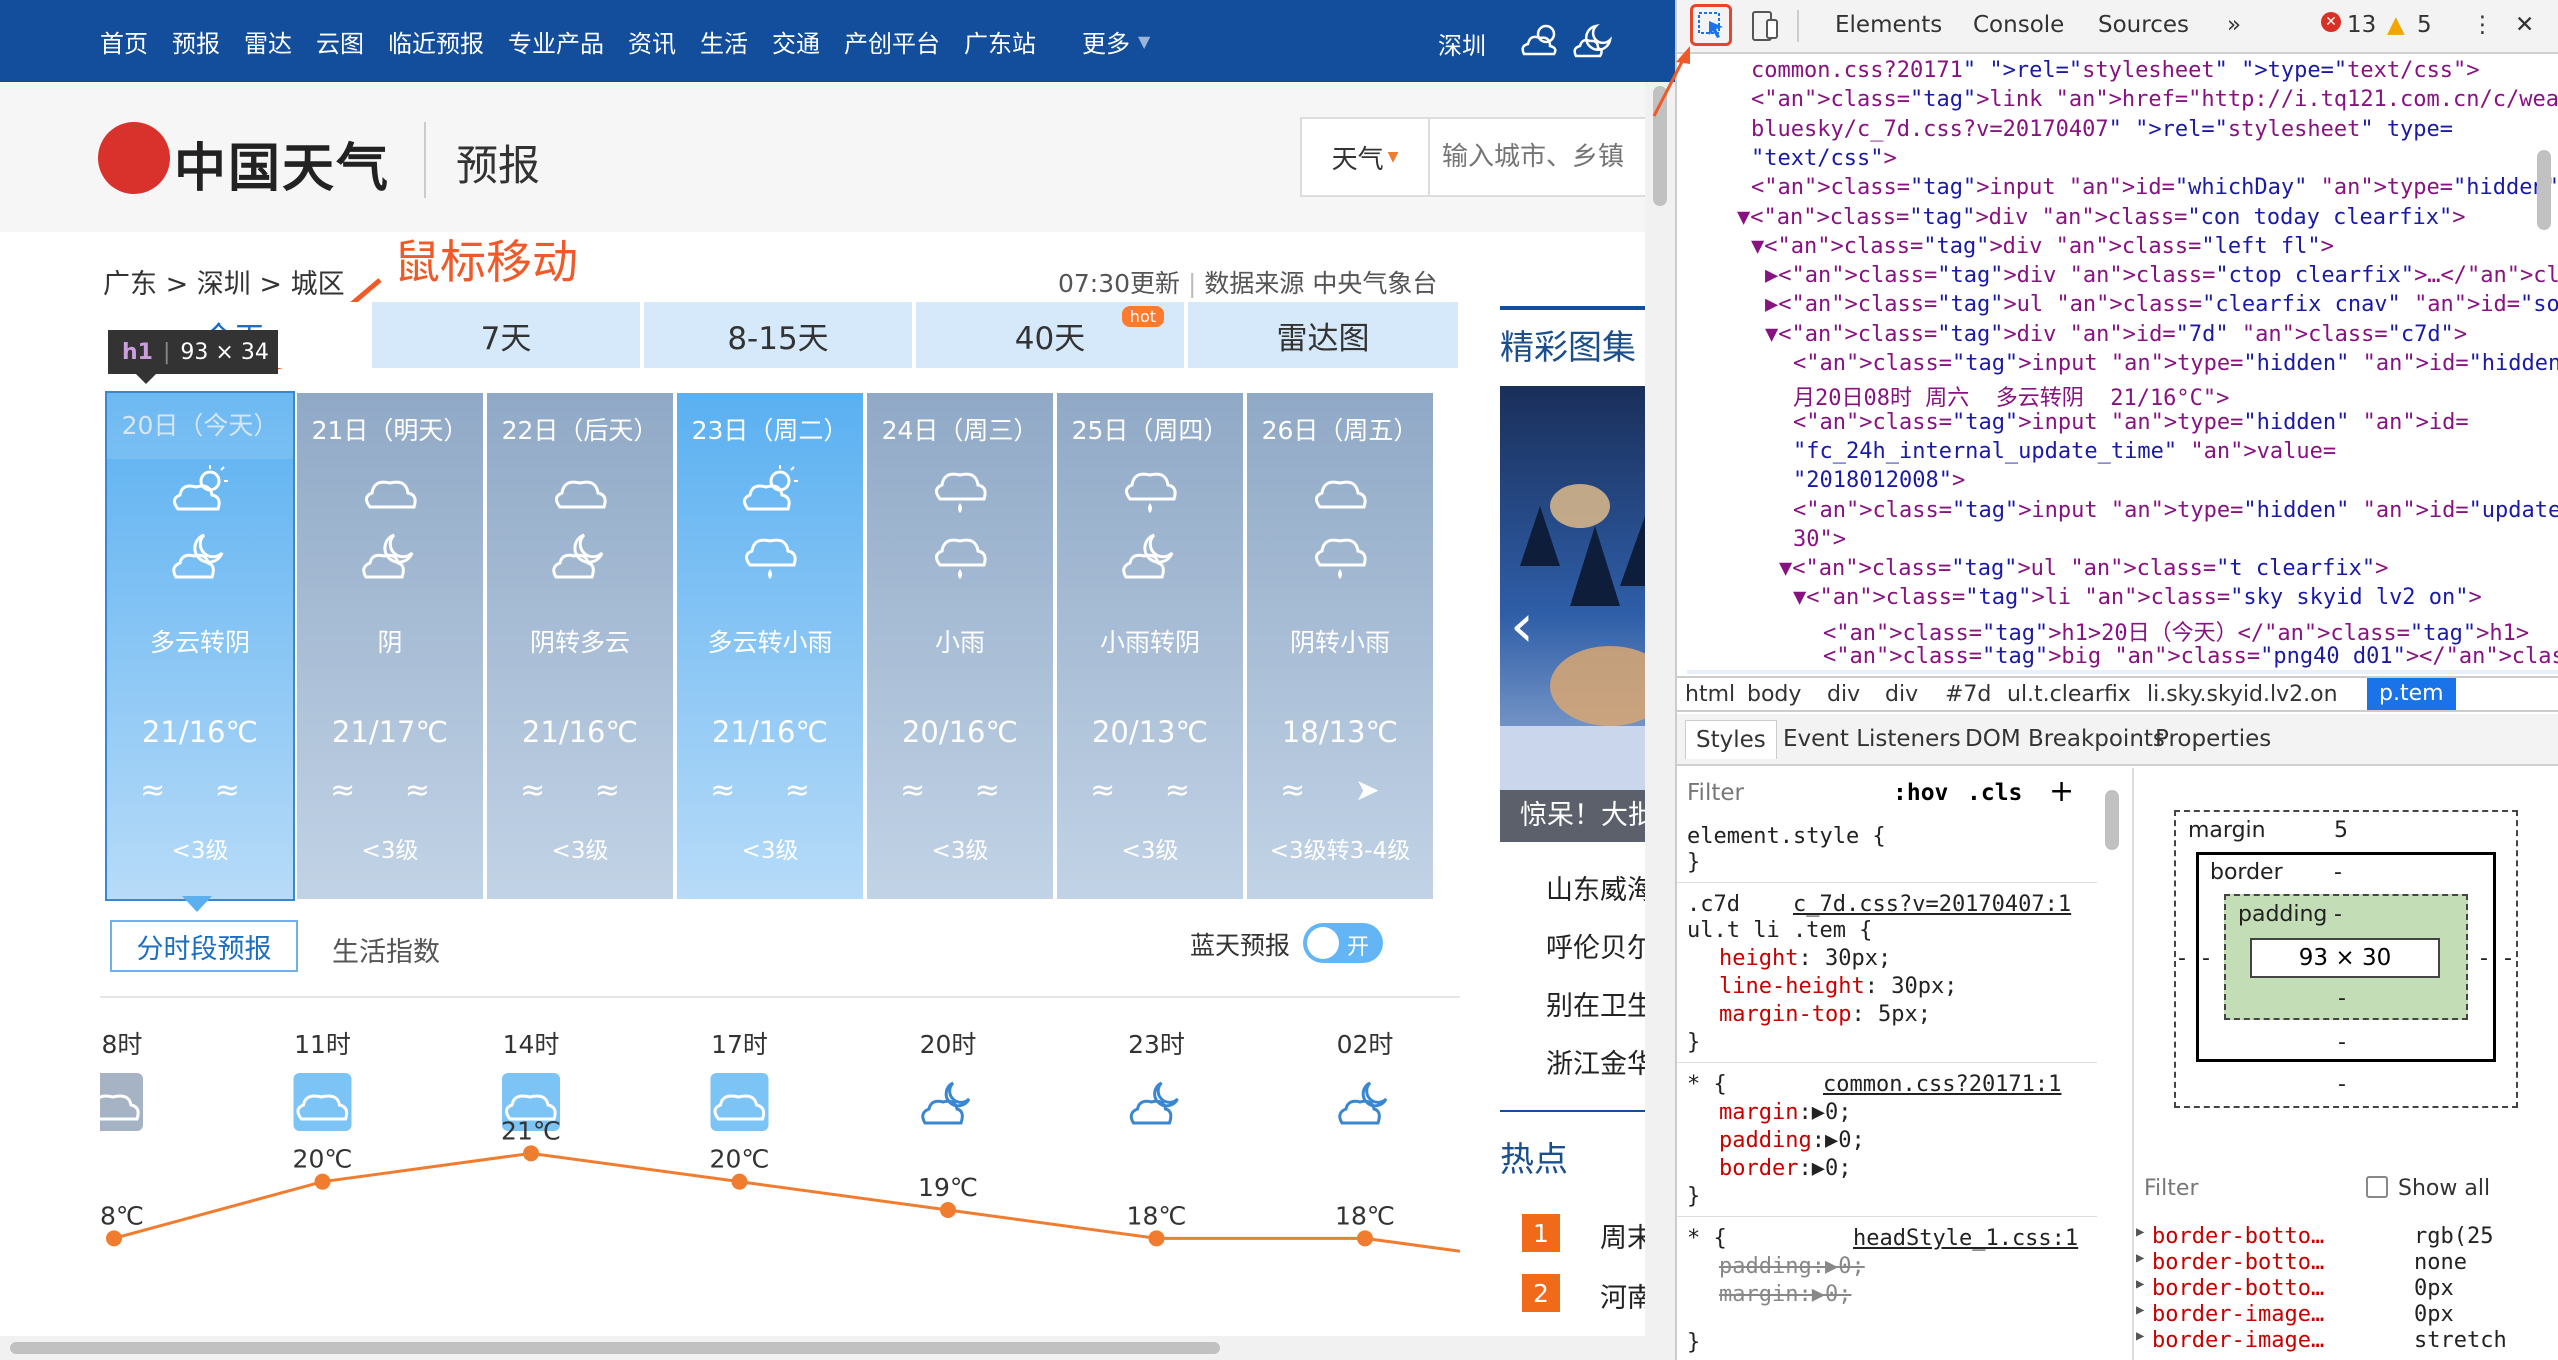 The height and width of the screenshot is (1360, 2558). I want to click on search-type-select: 天气 ▼, so click(1366, 157).